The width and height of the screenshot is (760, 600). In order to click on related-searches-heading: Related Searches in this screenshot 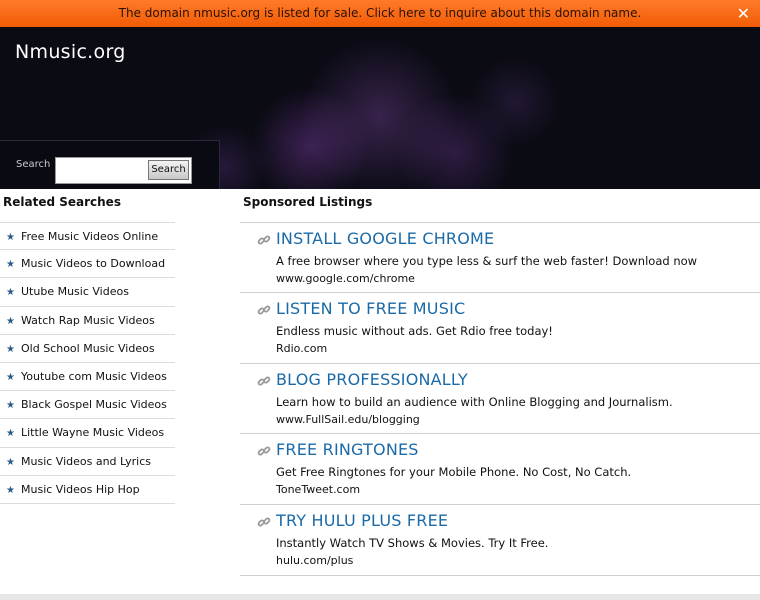, I will do `click(62, 202)`.